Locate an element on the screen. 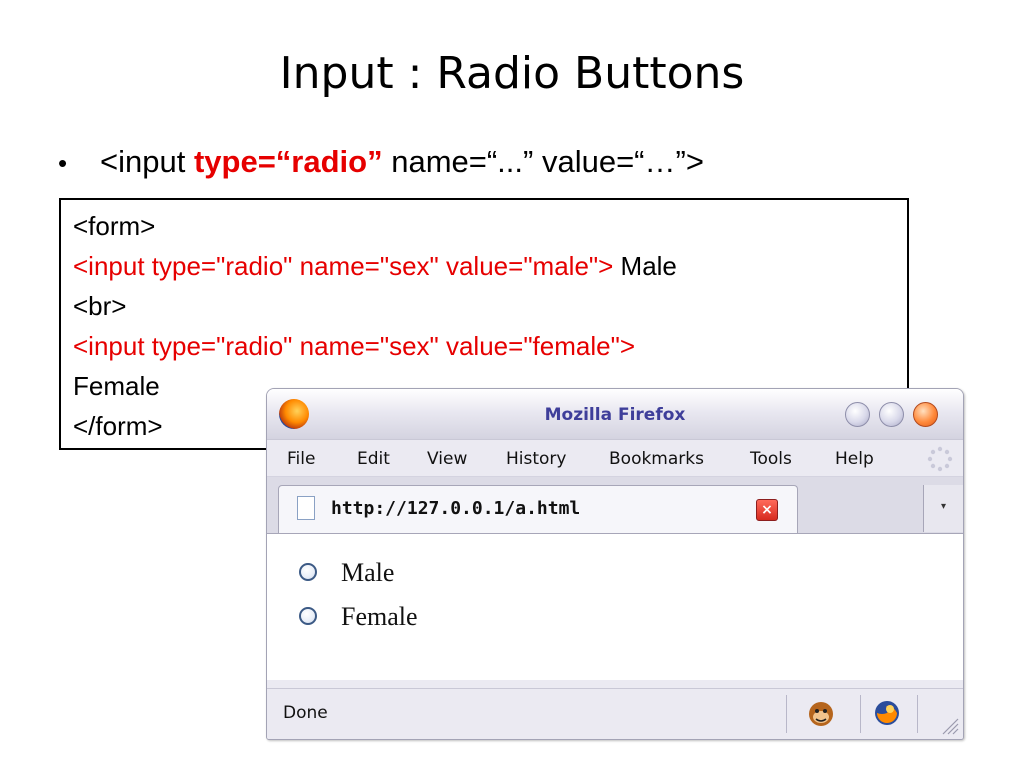 This screenshot has width=1024, height=768. greasemonkey-icon is located at coordinates (821, 713).